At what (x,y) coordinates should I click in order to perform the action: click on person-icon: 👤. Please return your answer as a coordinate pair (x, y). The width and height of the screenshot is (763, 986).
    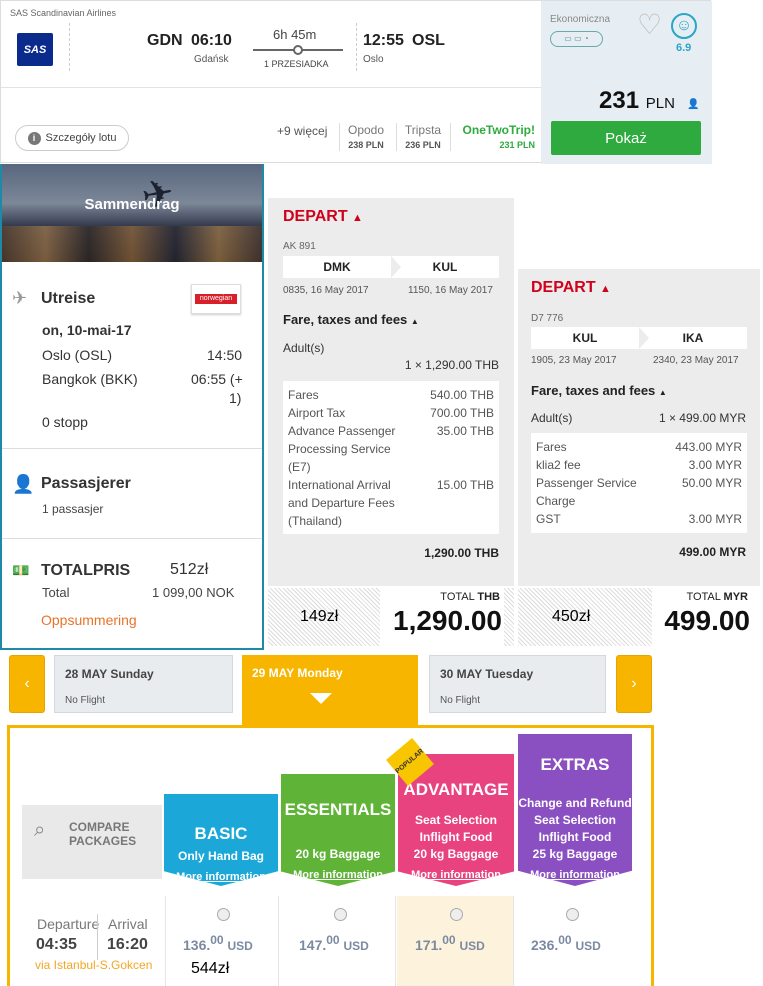
    Looking at the image, I should click on (693, 104).